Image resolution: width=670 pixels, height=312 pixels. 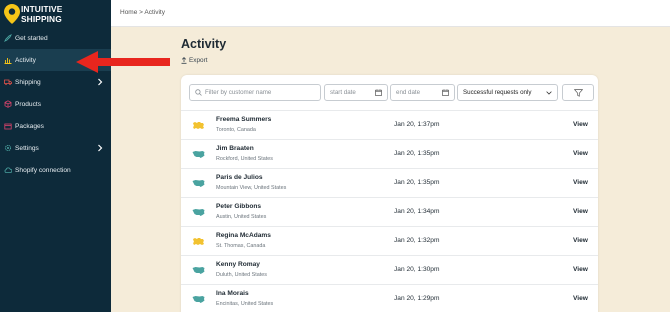 I want to click on truck-icon, so click(x=8, y=82).